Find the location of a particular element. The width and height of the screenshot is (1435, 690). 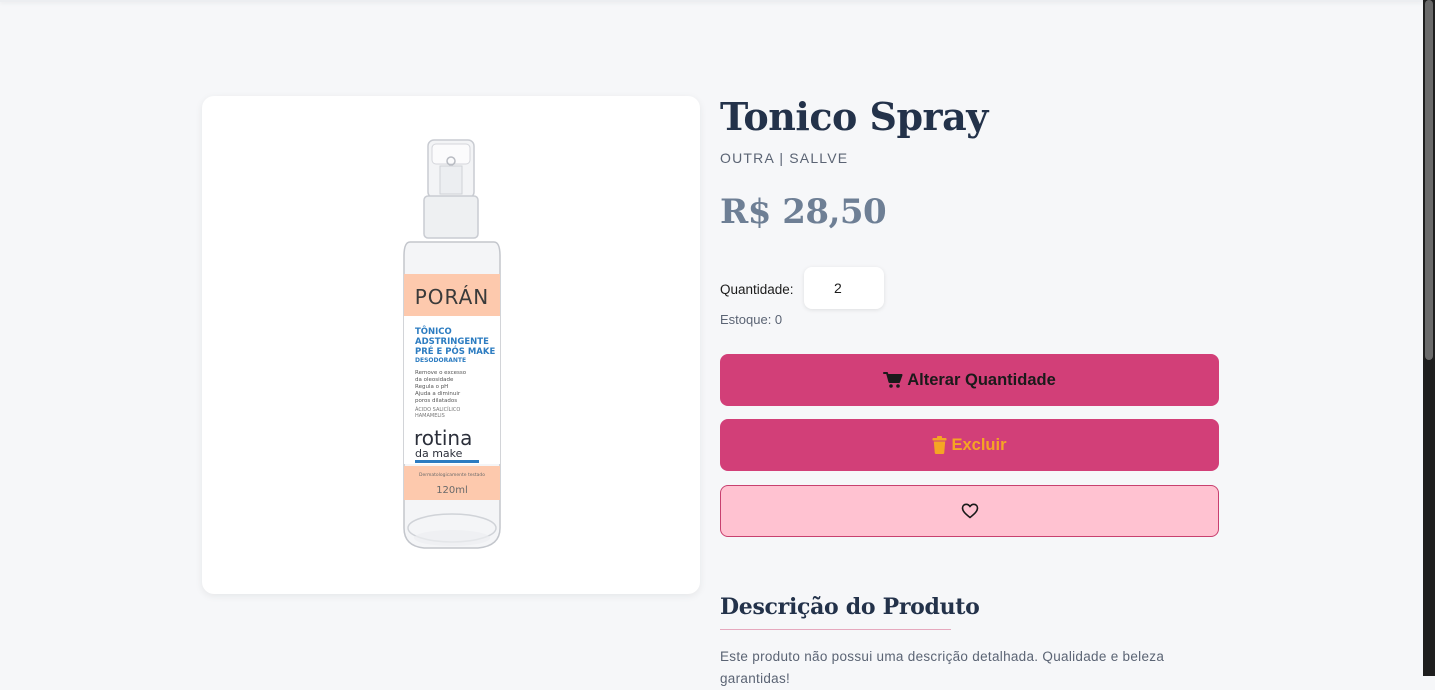

description-underline is located at coordinates (835, 629).